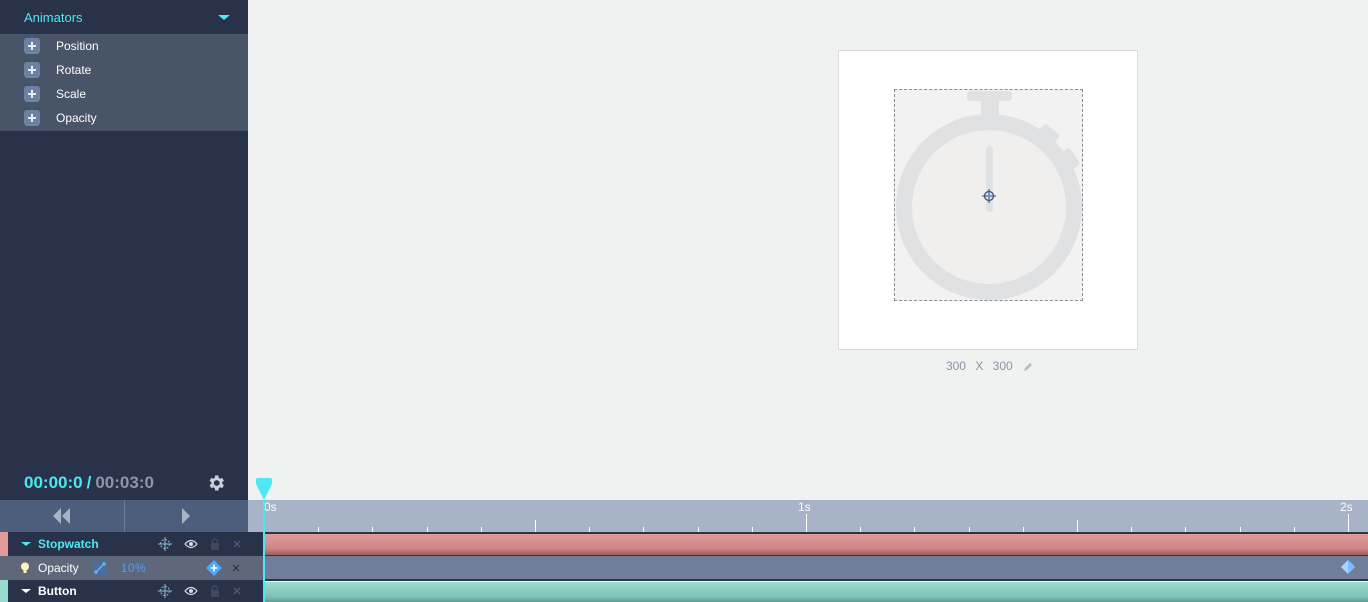 This screenshot has height=602, width=1368. What do you see at coordinates (224, 17) in the screenshot?
I see `chevron-down-icon` at bounding box center [224, 17].